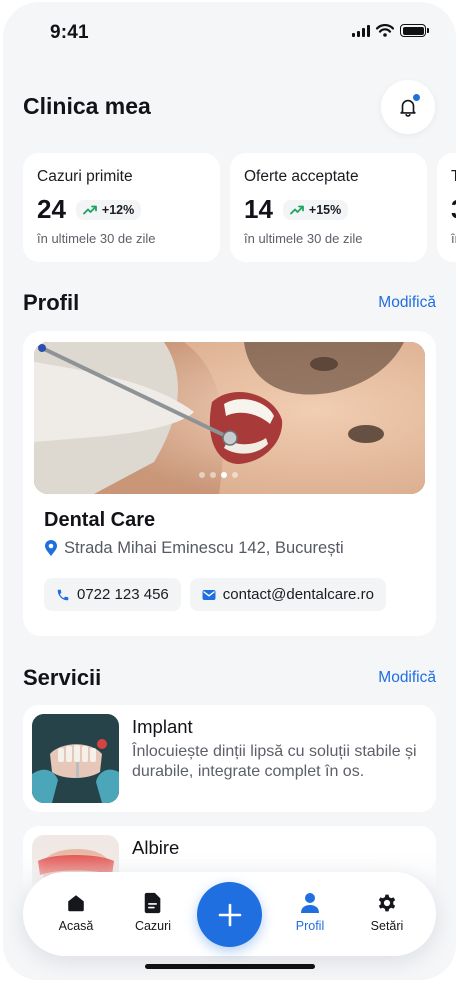  Describe the element at coordinates (100, 520) in the screenshot. I see `clinic-name: Dental Care` at that location.